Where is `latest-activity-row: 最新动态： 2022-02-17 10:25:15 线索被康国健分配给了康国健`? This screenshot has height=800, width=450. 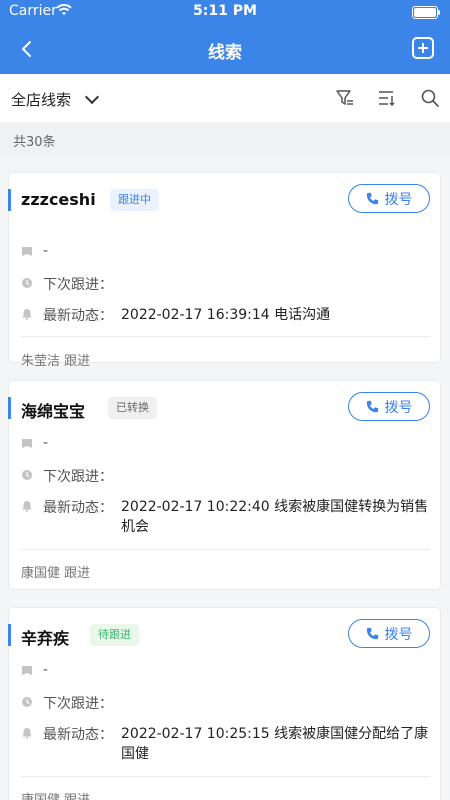
latest-activity-row: 最新动态： 2022-02-17 10:25:15 线索被康国健分配给了康国健 is located at coordinates (227, 744).